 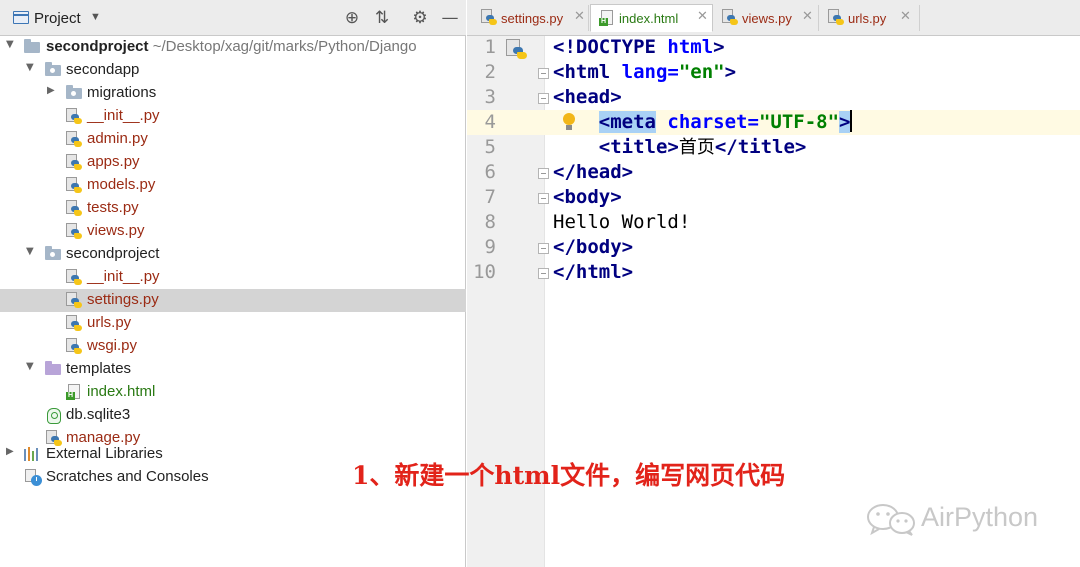 I want to click on tab-settings-py: settings.py ✕, so click(x=531, y=18).